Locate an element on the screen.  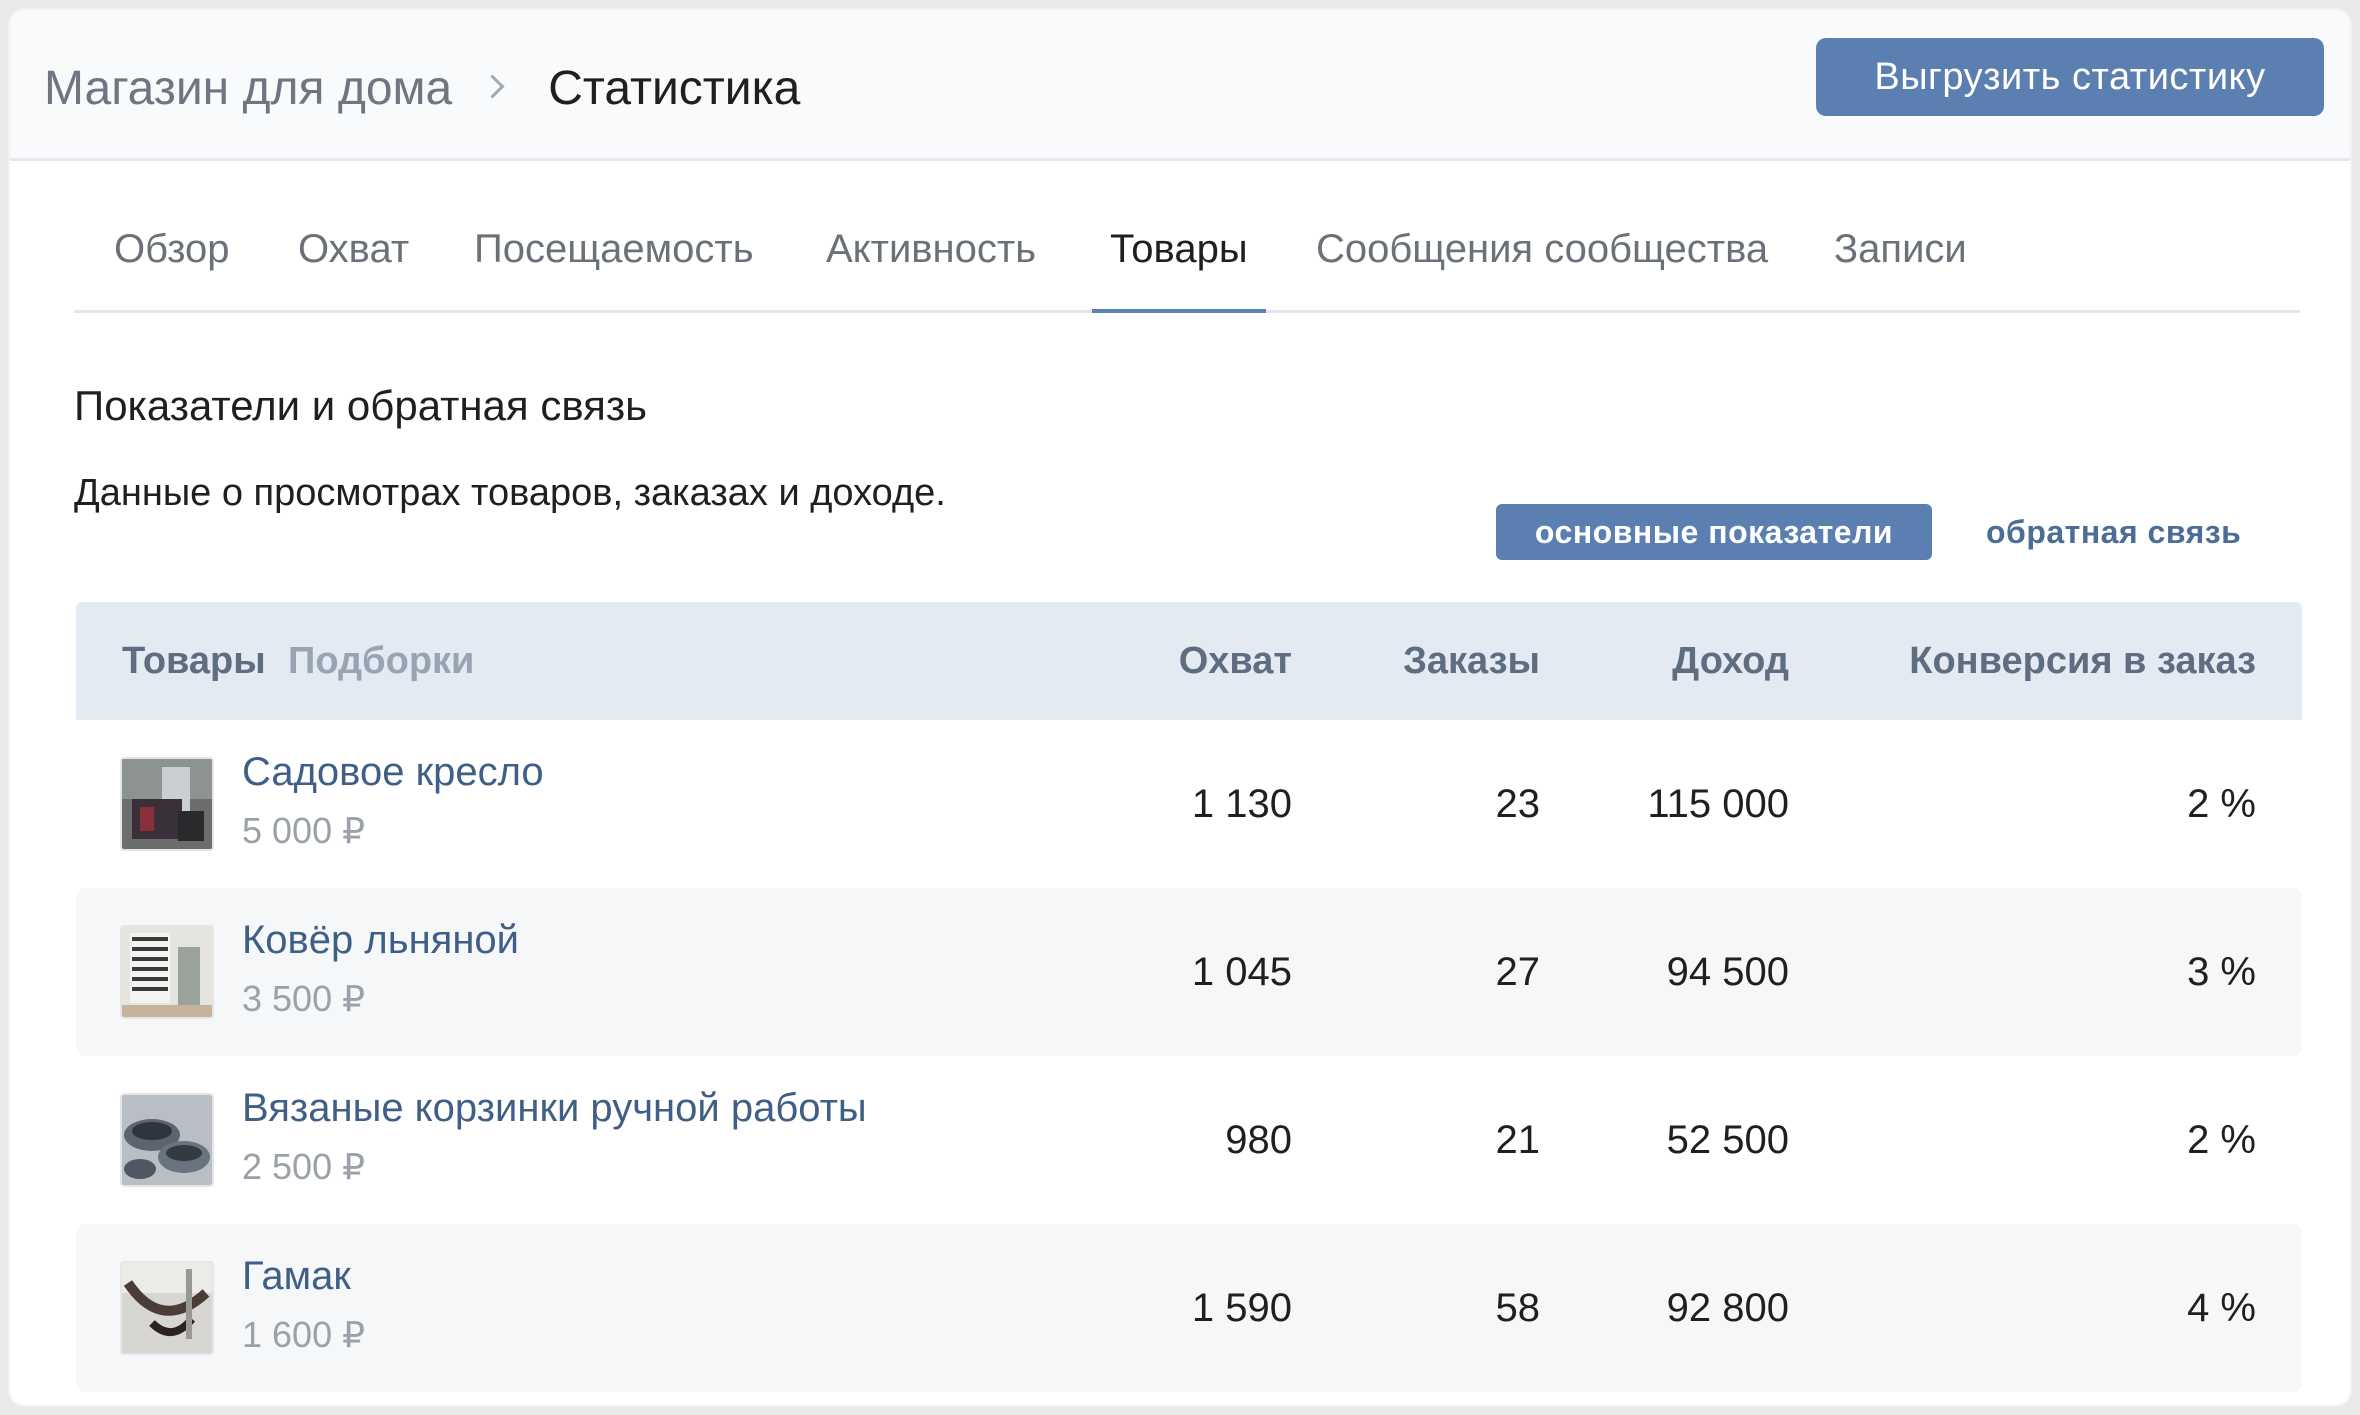
header-conversion: Конверсия в заказ is located at coordinates (2082, 661).